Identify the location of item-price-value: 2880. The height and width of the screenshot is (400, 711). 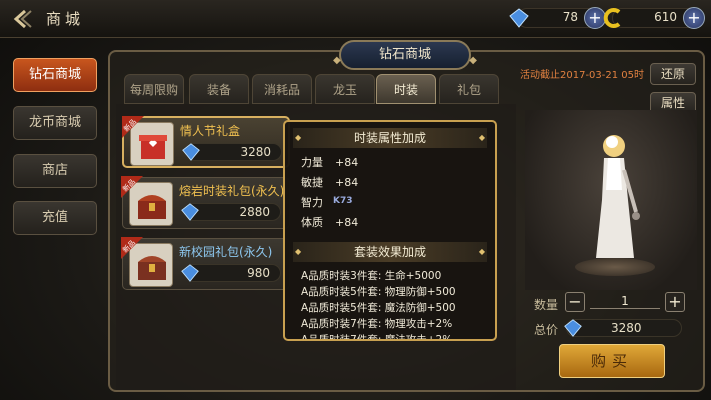
(254, 212).